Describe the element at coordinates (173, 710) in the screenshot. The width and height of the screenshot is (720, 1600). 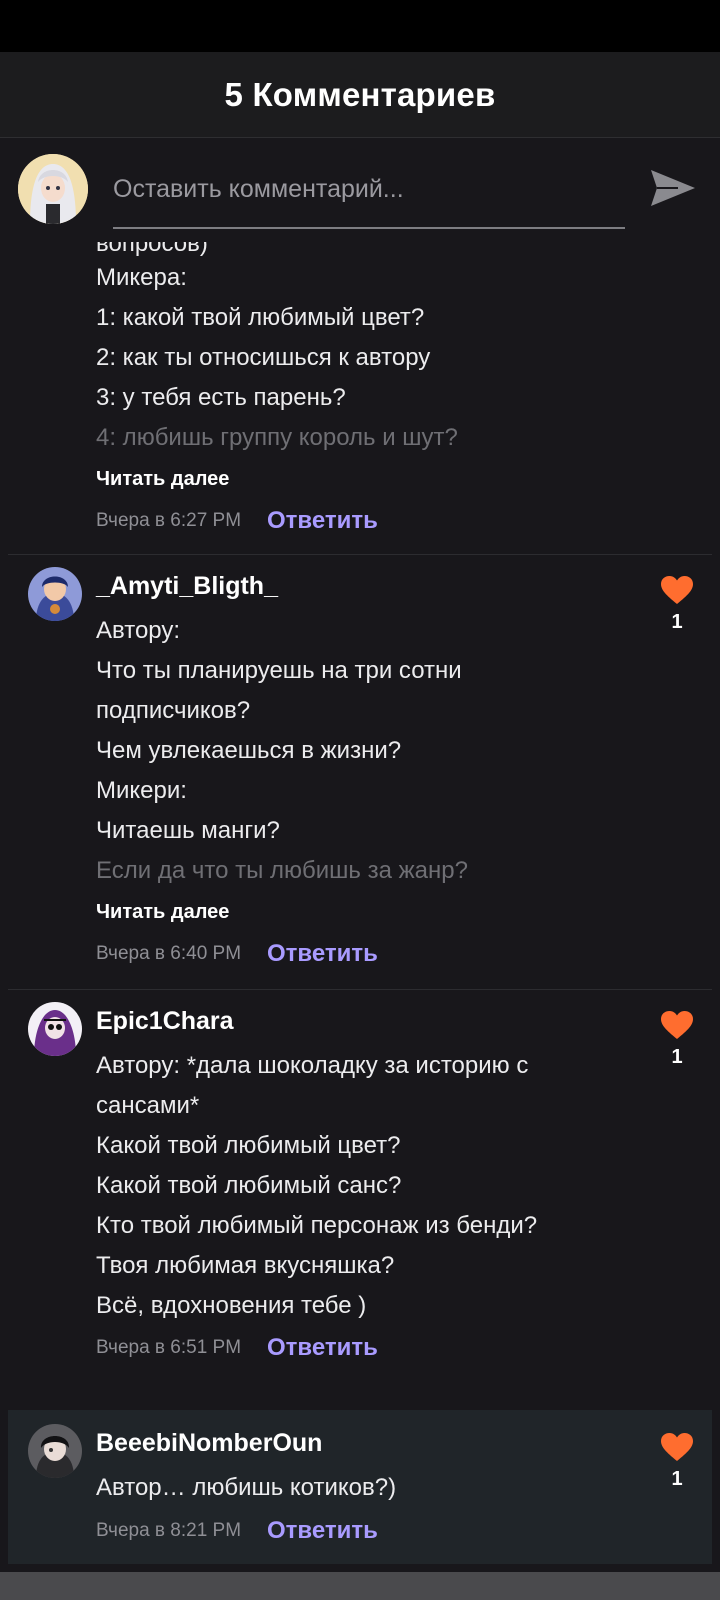
I see `comment-text-line: подписчиков?` at that location.